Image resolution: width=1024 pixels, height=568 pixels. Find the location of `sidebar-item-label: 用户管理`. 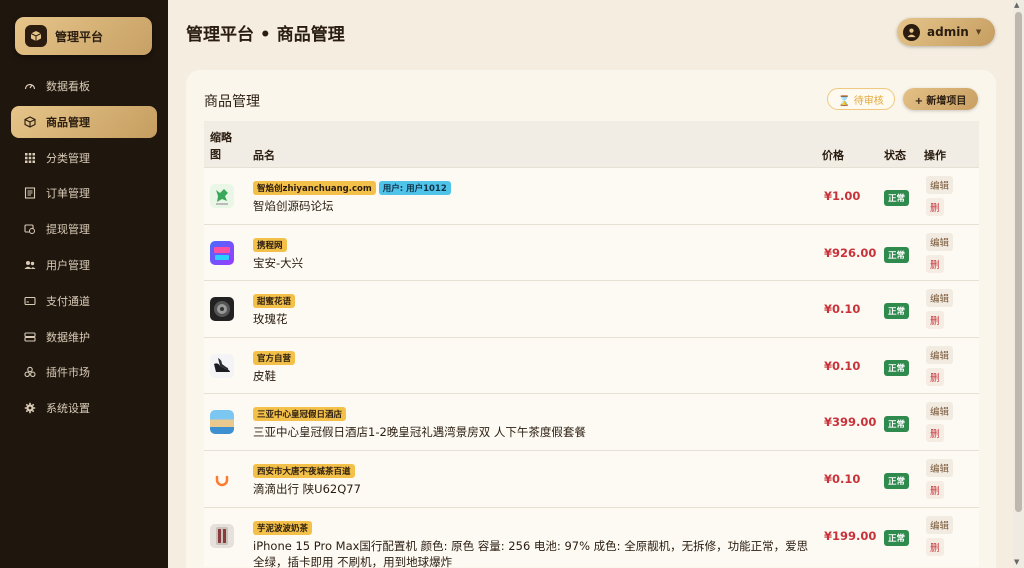

sidebar-item-label: 用户管理 is located at coordinates (68, 265).